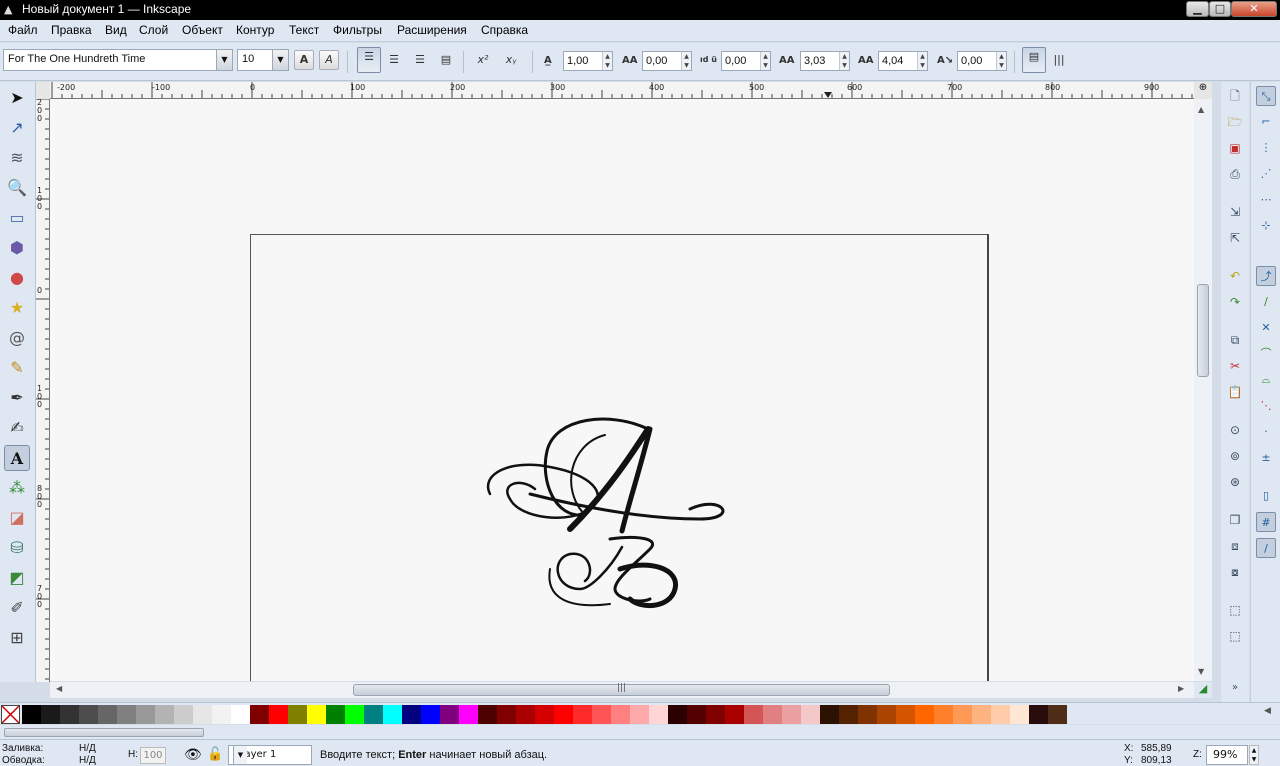 The width and height of the screenshot is (1280, 766). What do you see at coordinates (1227, 755) in the screenshot?
I see `zoom-field: 99%` at bounding box center [1227, 755].